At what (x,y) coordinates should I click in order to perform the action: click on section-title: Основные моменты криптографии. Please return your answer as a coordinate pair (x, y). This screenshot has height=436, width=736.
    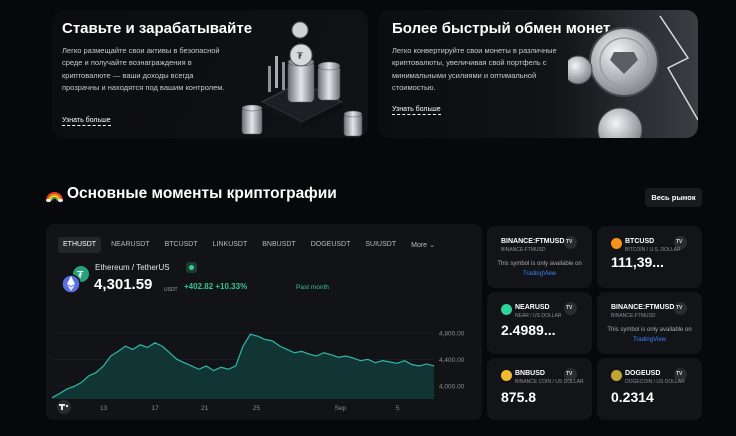
    Looking at the image, I should click on (202, 193).